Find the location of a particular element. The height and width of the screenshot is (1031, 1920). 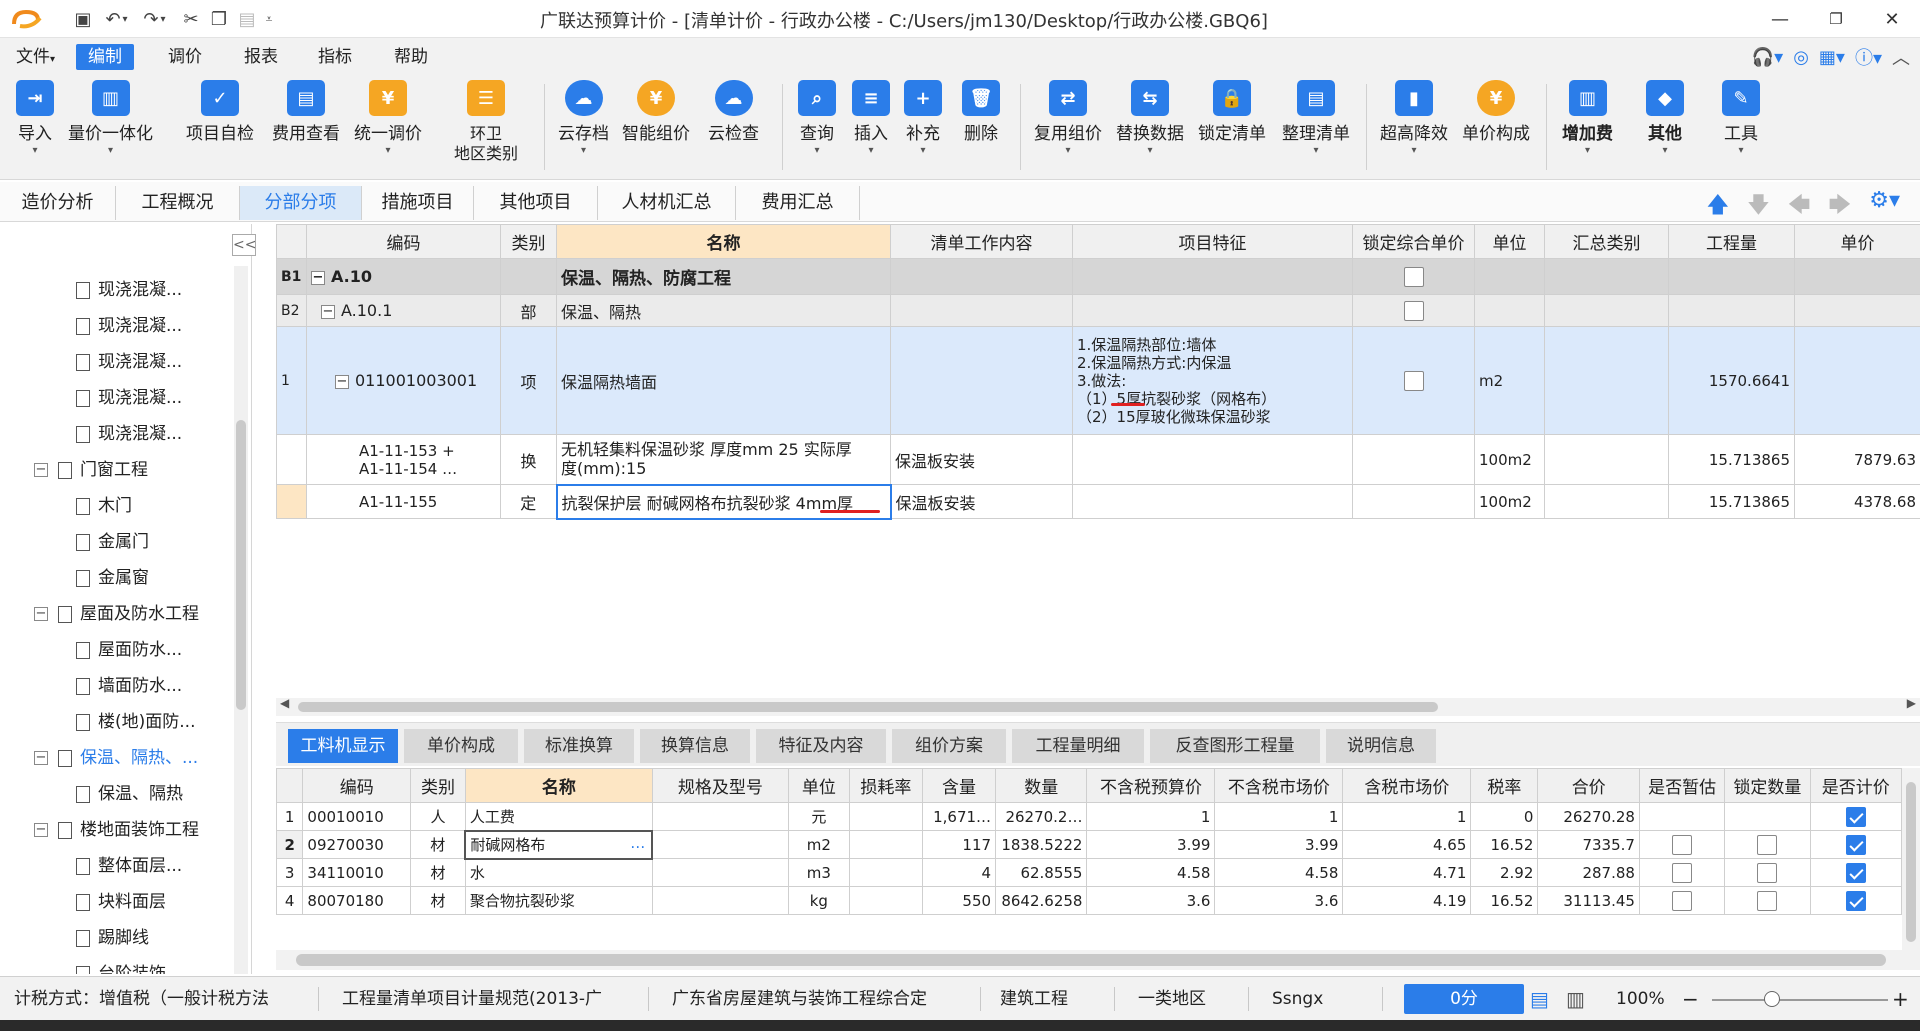

tab-material-summary: 人材机汇总 is located at coordinates (667, 203).